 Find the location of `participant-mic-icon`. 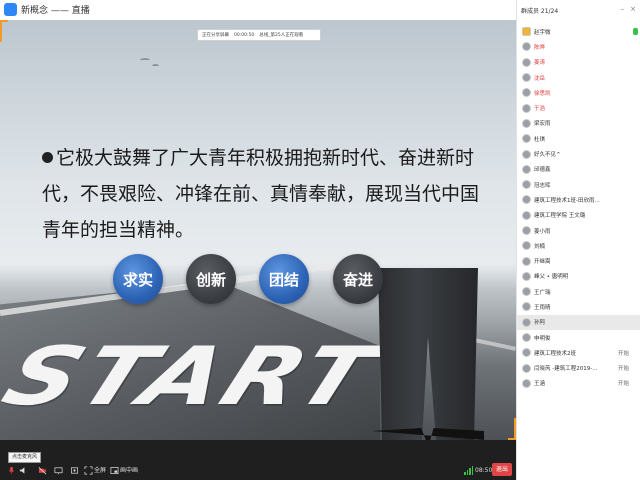

participant-mic-icon is located at coordinates (635, 32).